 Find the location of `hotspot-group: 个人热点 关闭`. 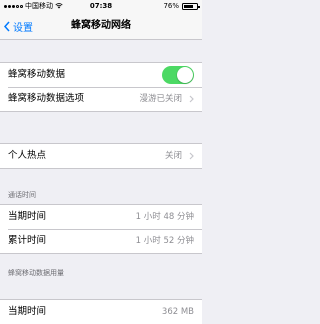

hotspot-group: 个人热点 关闭 is located at coordinates (101, 156).